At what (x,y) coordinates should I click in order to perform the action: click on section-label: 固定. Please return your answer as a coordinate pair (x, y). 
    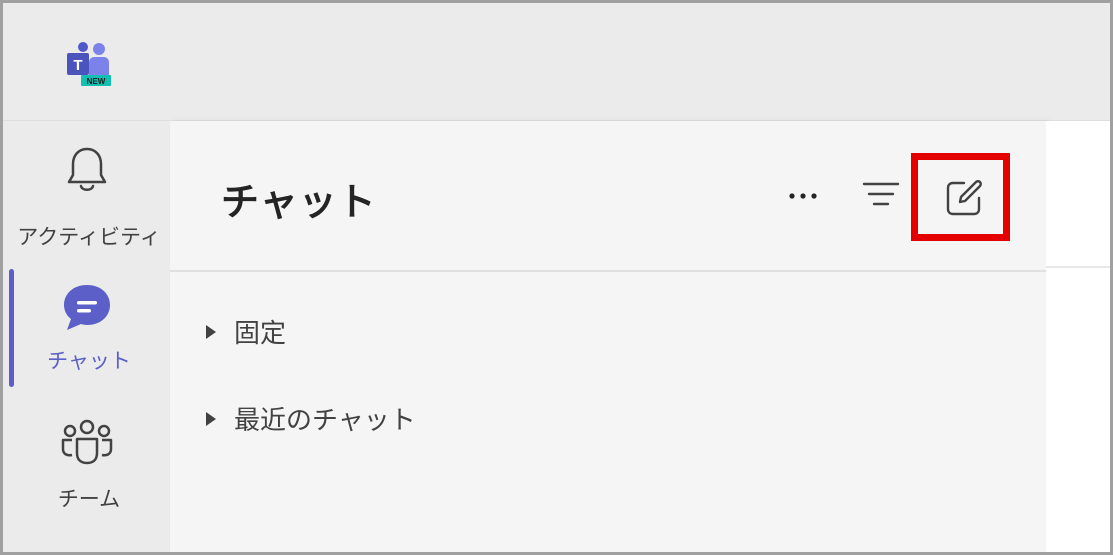
    Looking at the image, I should click on (260, 334).